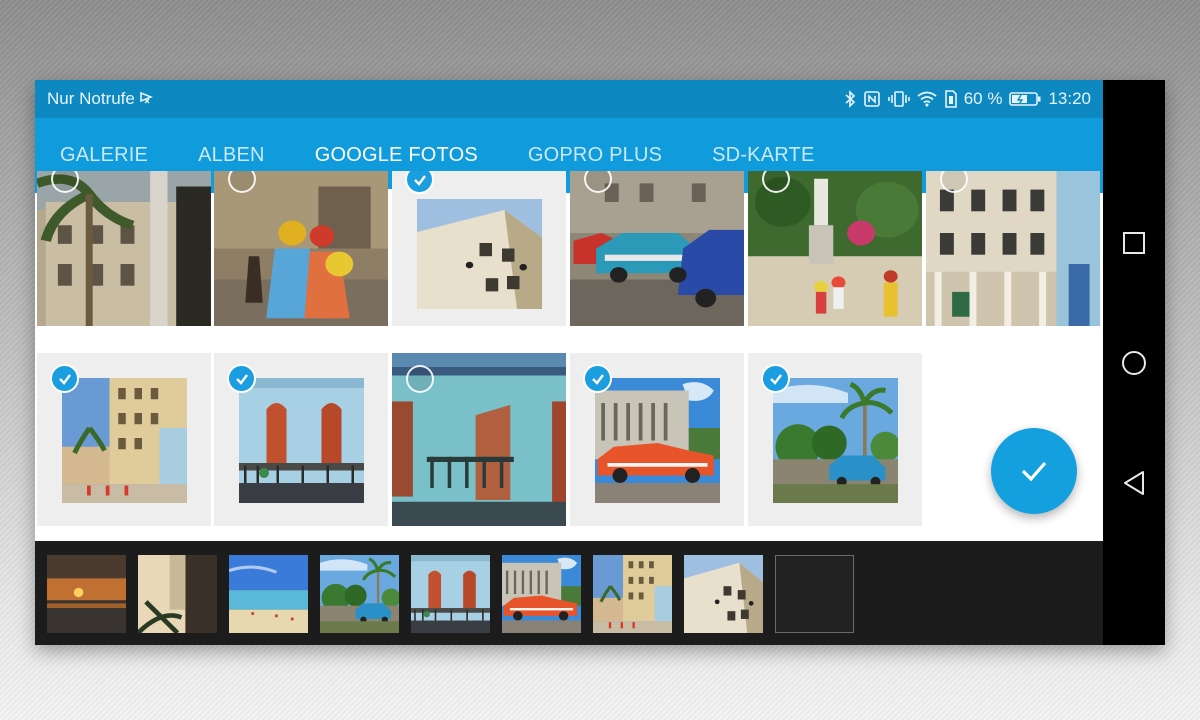  What do you see at coordinates (91, 98) in the screenshot?
I see `carrier-label: Nur Notrufe` at bounding box center [91, 98].